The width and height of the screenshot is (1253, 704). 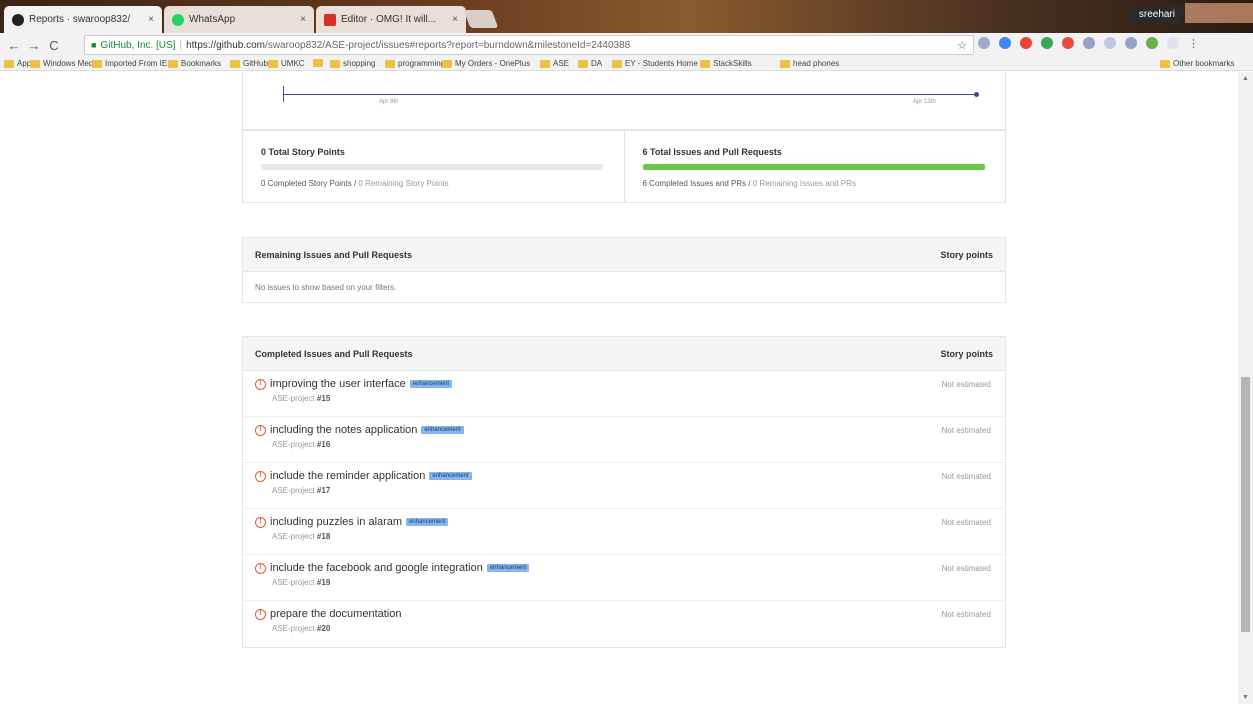 What do you see at coordinates (403, 183) in the screenshot?
I see `remaining-story-points: 0 Remaining Story Points` at bounding box center [403, 183].